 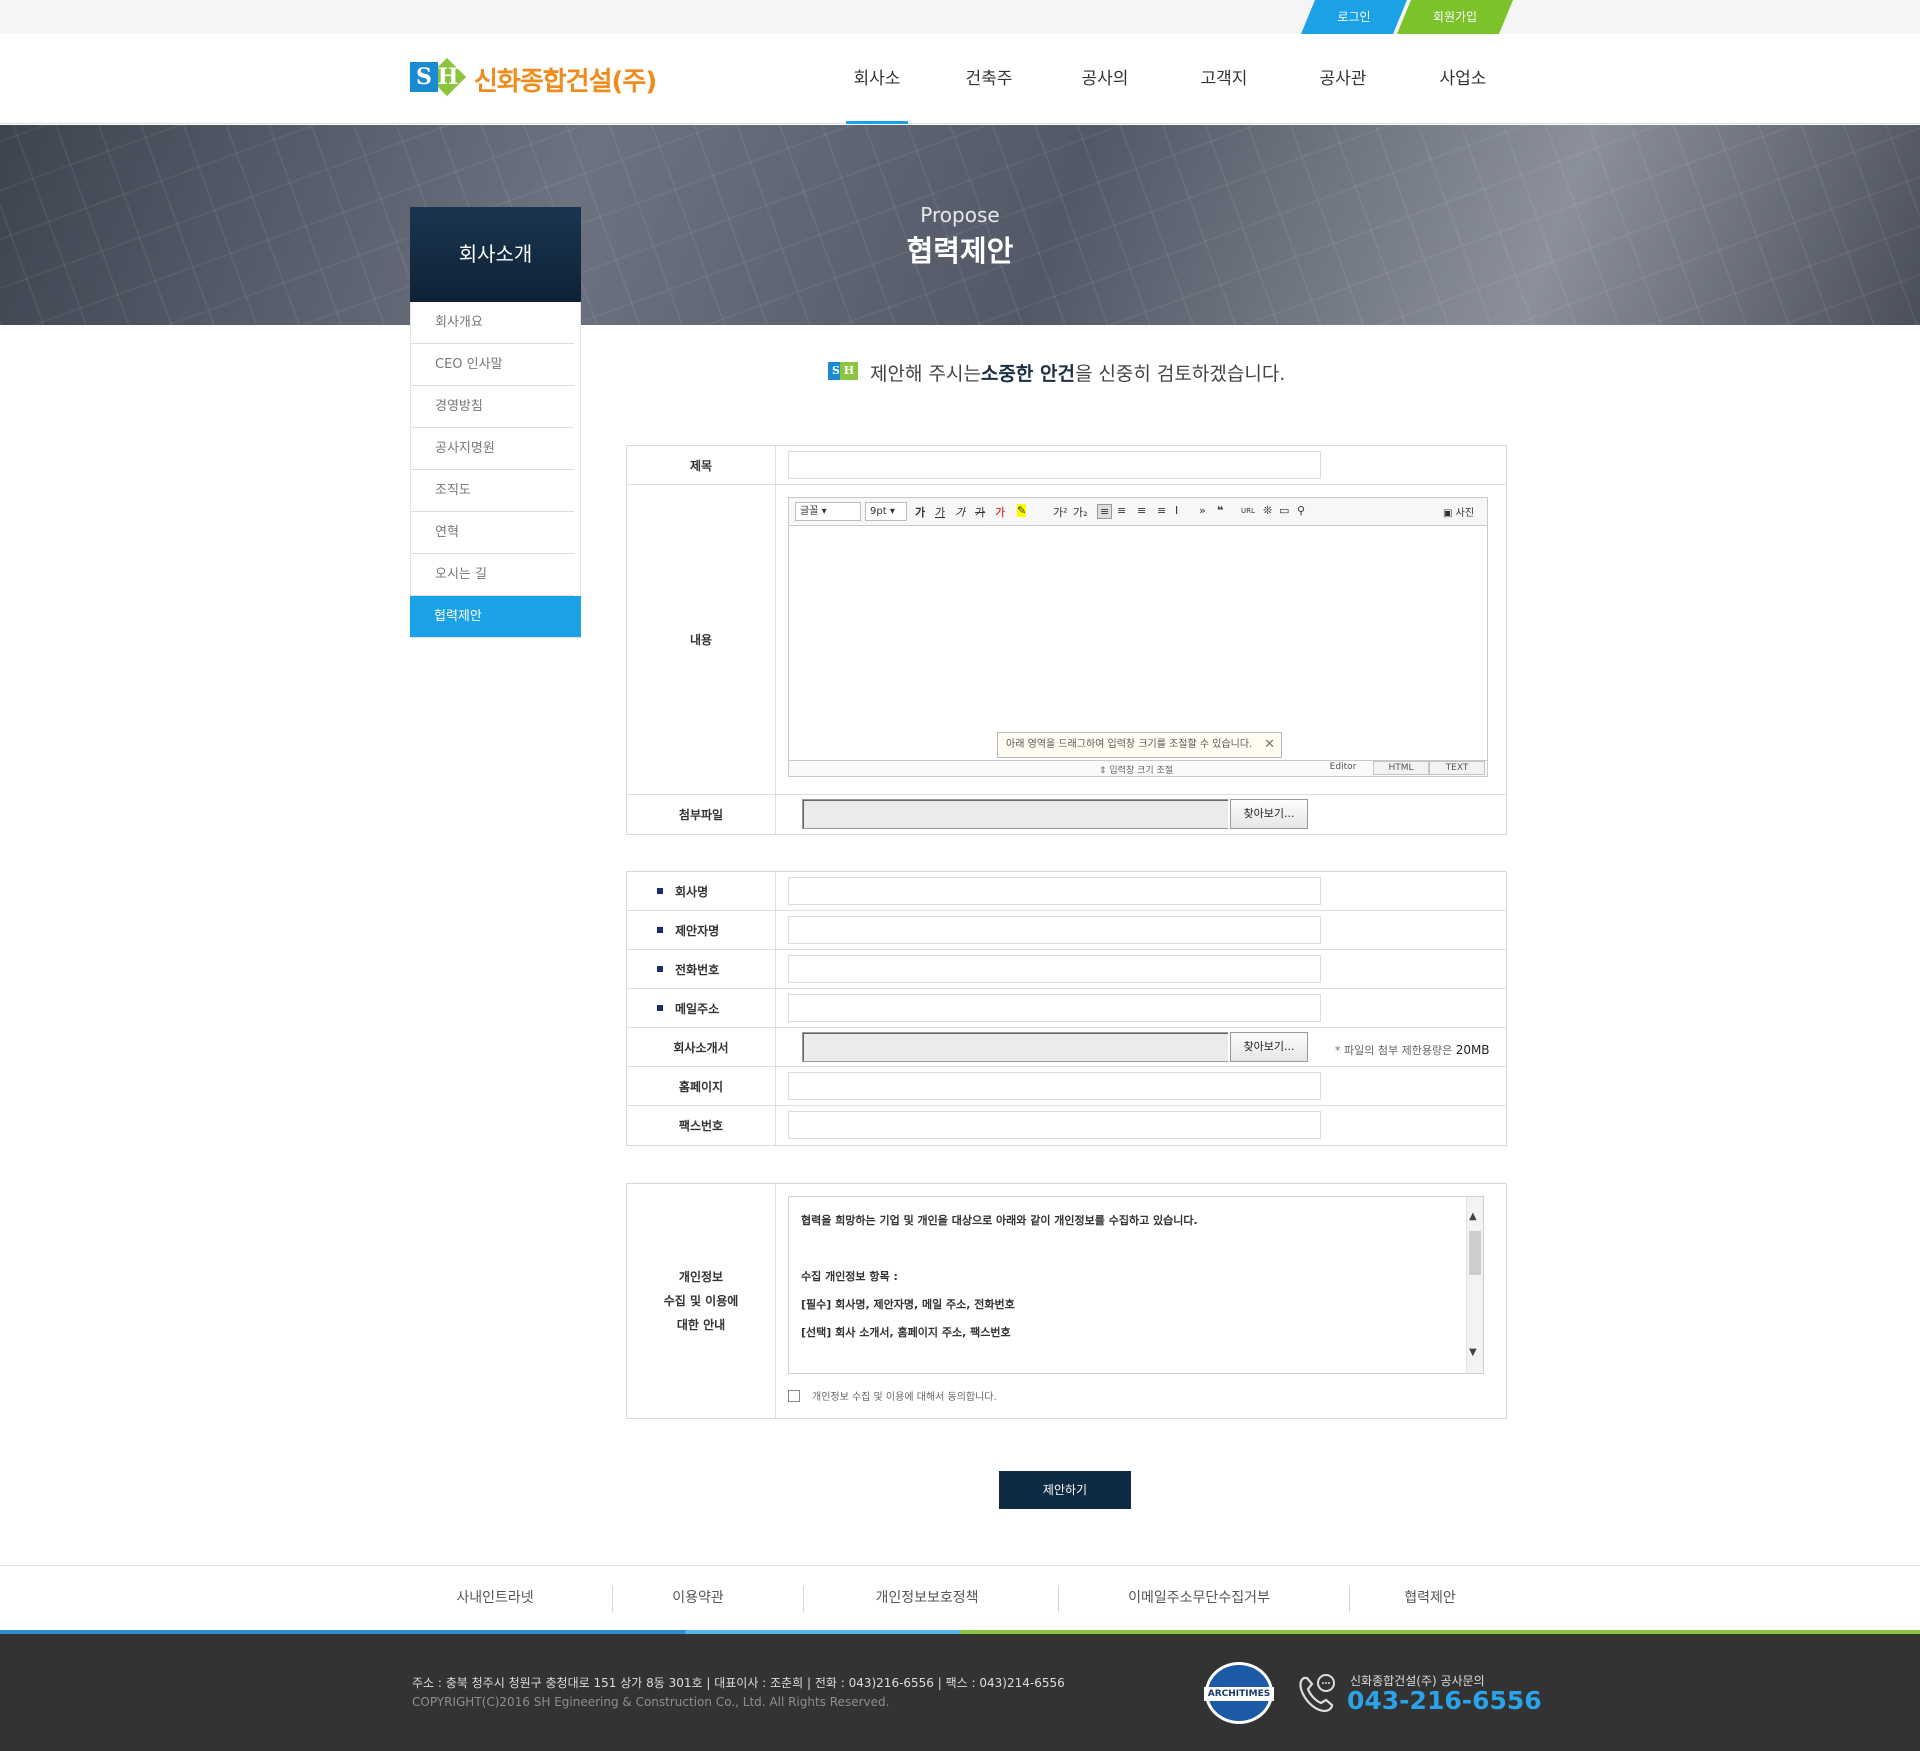 I want to click on nav-business: 사업소개, so click(x=1463, y=106).